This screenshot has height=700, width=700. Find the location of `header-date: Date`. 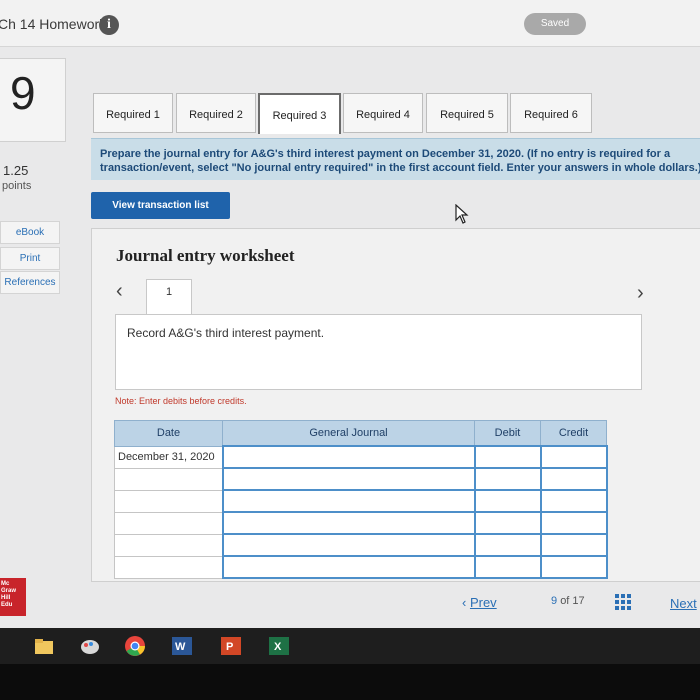

header-date: Date is located at coordinates (168, 433).